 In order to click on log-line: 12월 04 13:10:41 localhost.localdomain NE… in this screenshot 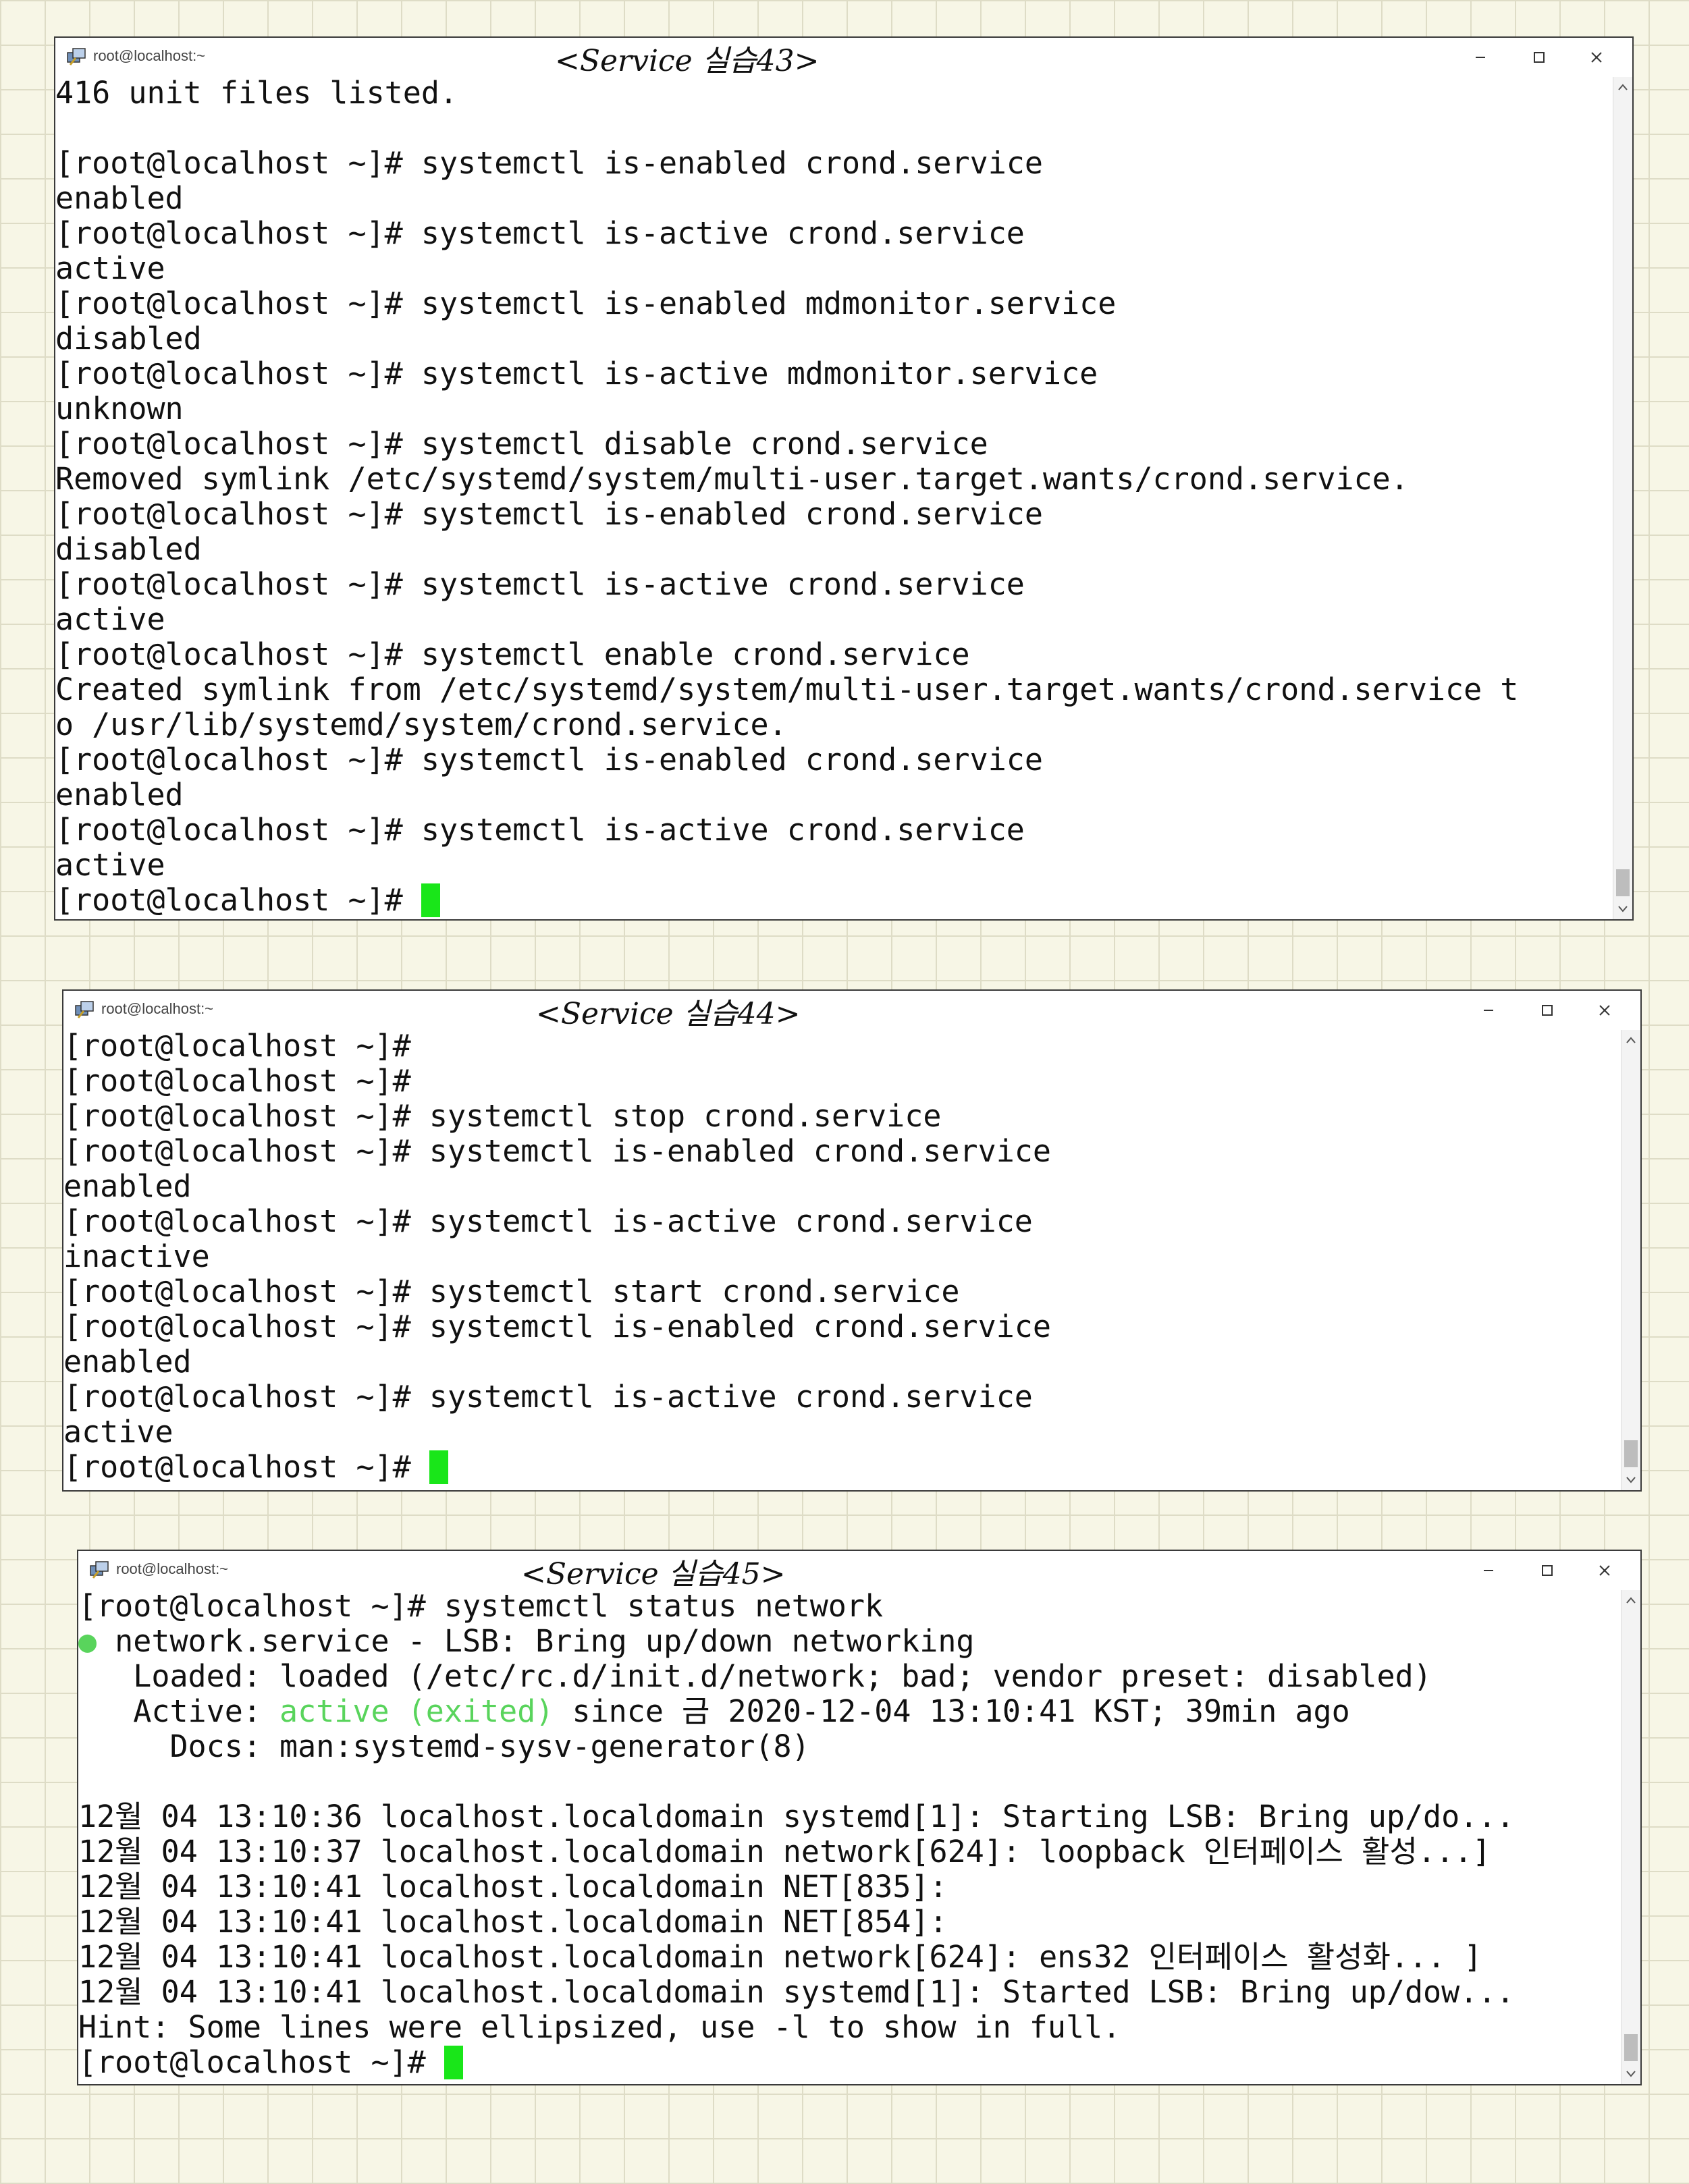, I will do `click(513, 1922)`.